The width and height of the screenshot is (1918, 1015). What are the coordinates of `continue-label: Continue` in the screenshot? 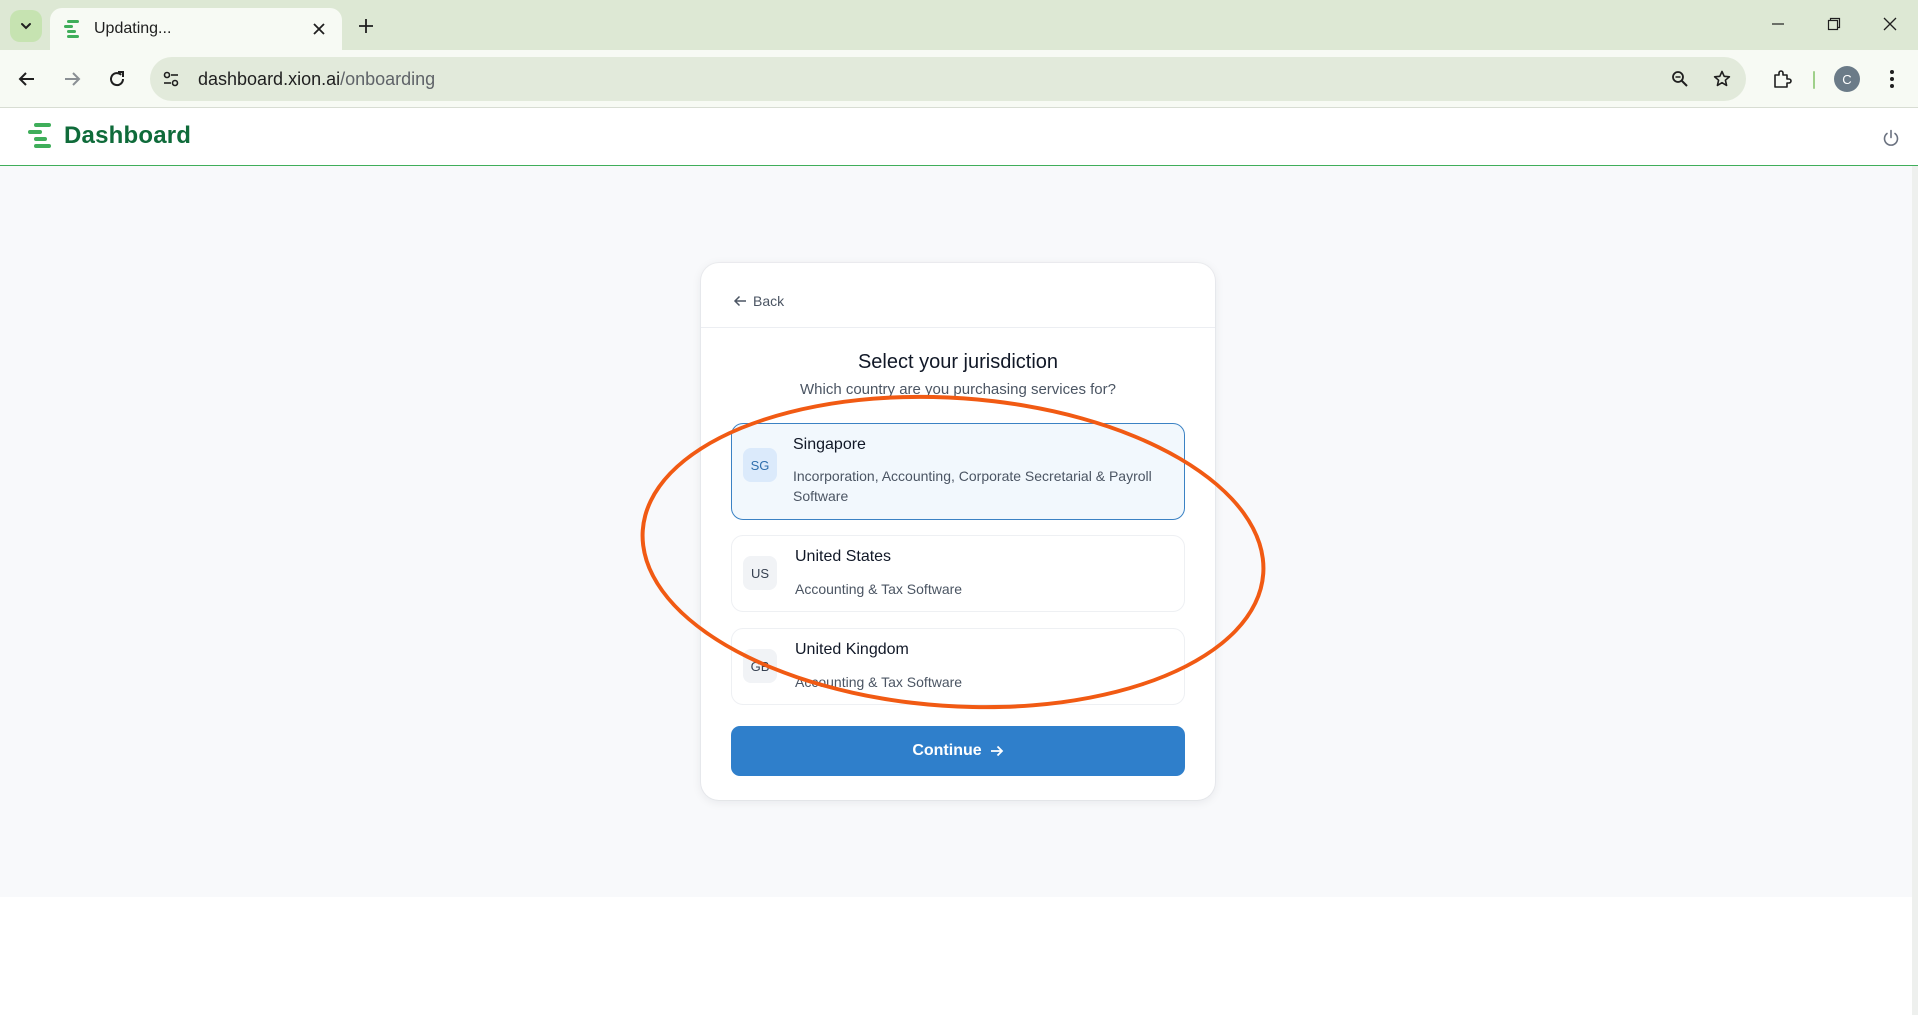 It's located at (947, 750).